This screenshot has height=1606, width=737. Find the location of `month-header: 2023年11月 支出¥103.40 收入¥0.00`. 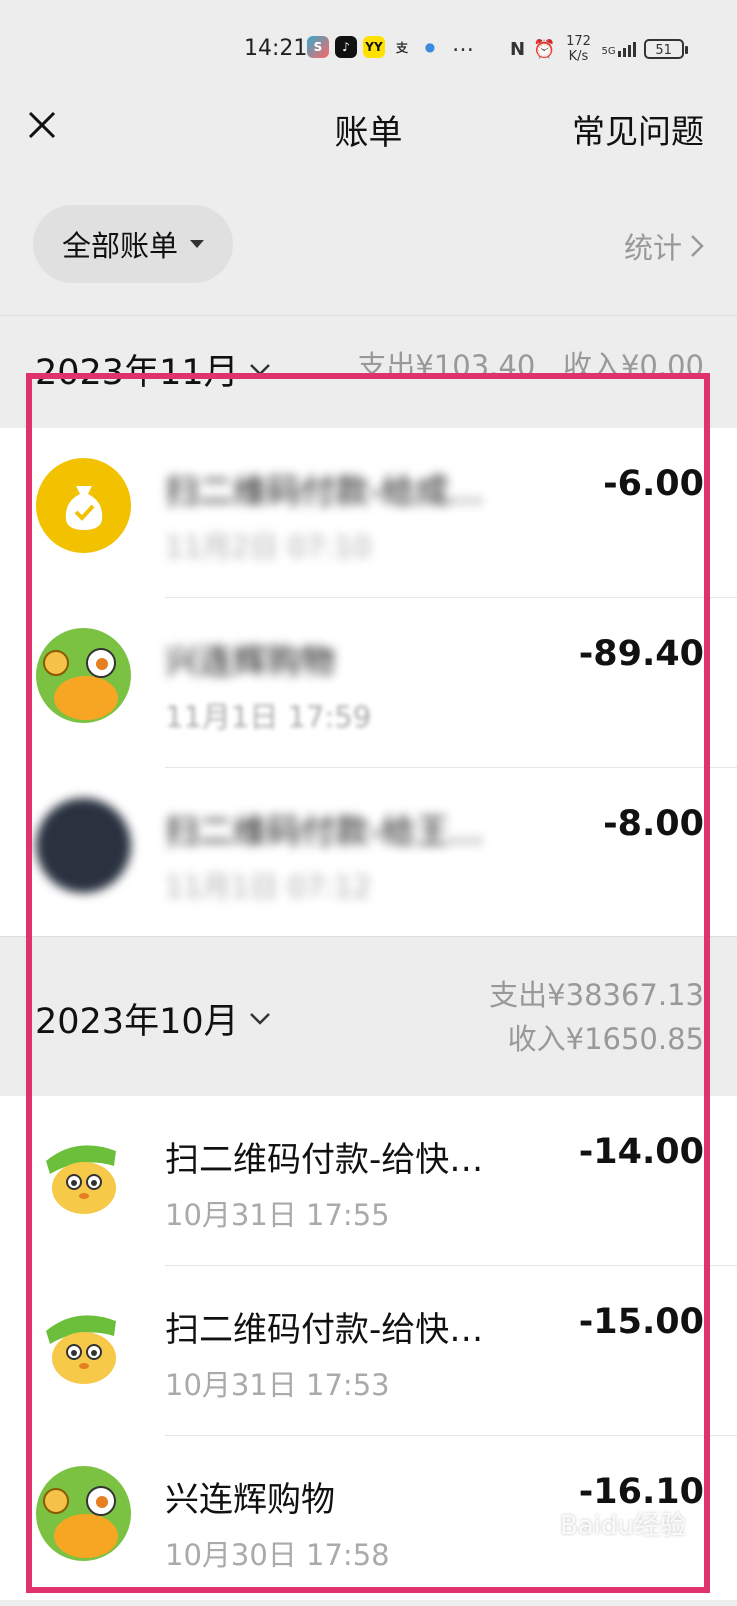

month-header: 2023年11月 支出¥103.40 收入¥0.00 is located at coordinates (368, 372).